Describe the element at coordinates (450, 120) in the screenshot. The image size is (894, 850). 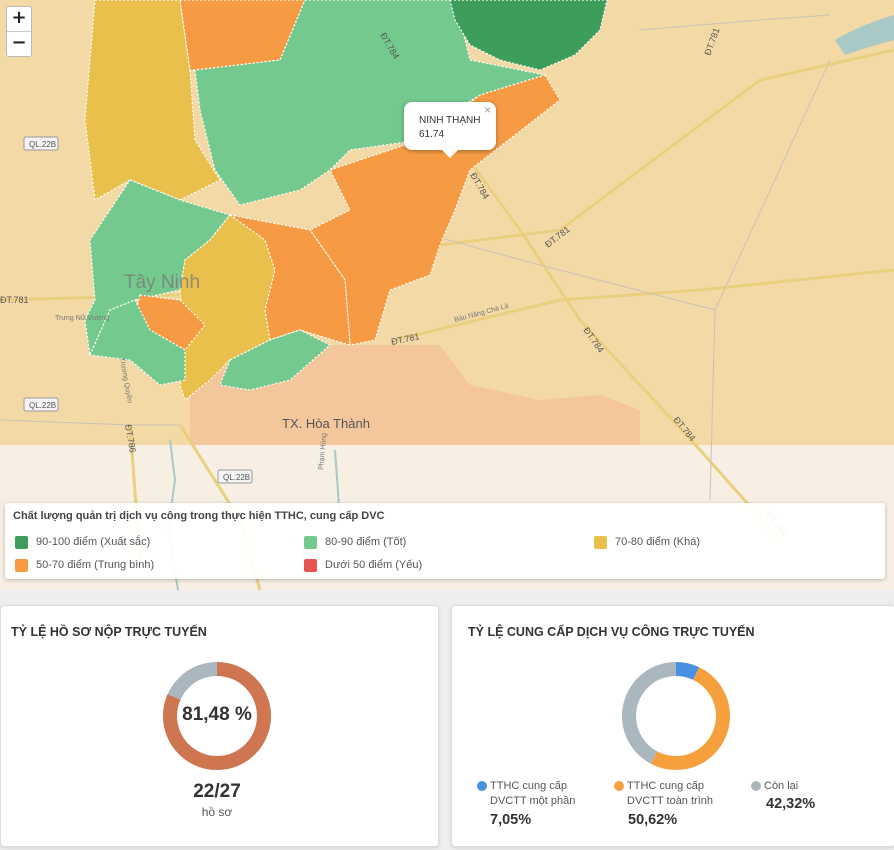
I see `popup-district-name: NINH THẠNH` at that location.